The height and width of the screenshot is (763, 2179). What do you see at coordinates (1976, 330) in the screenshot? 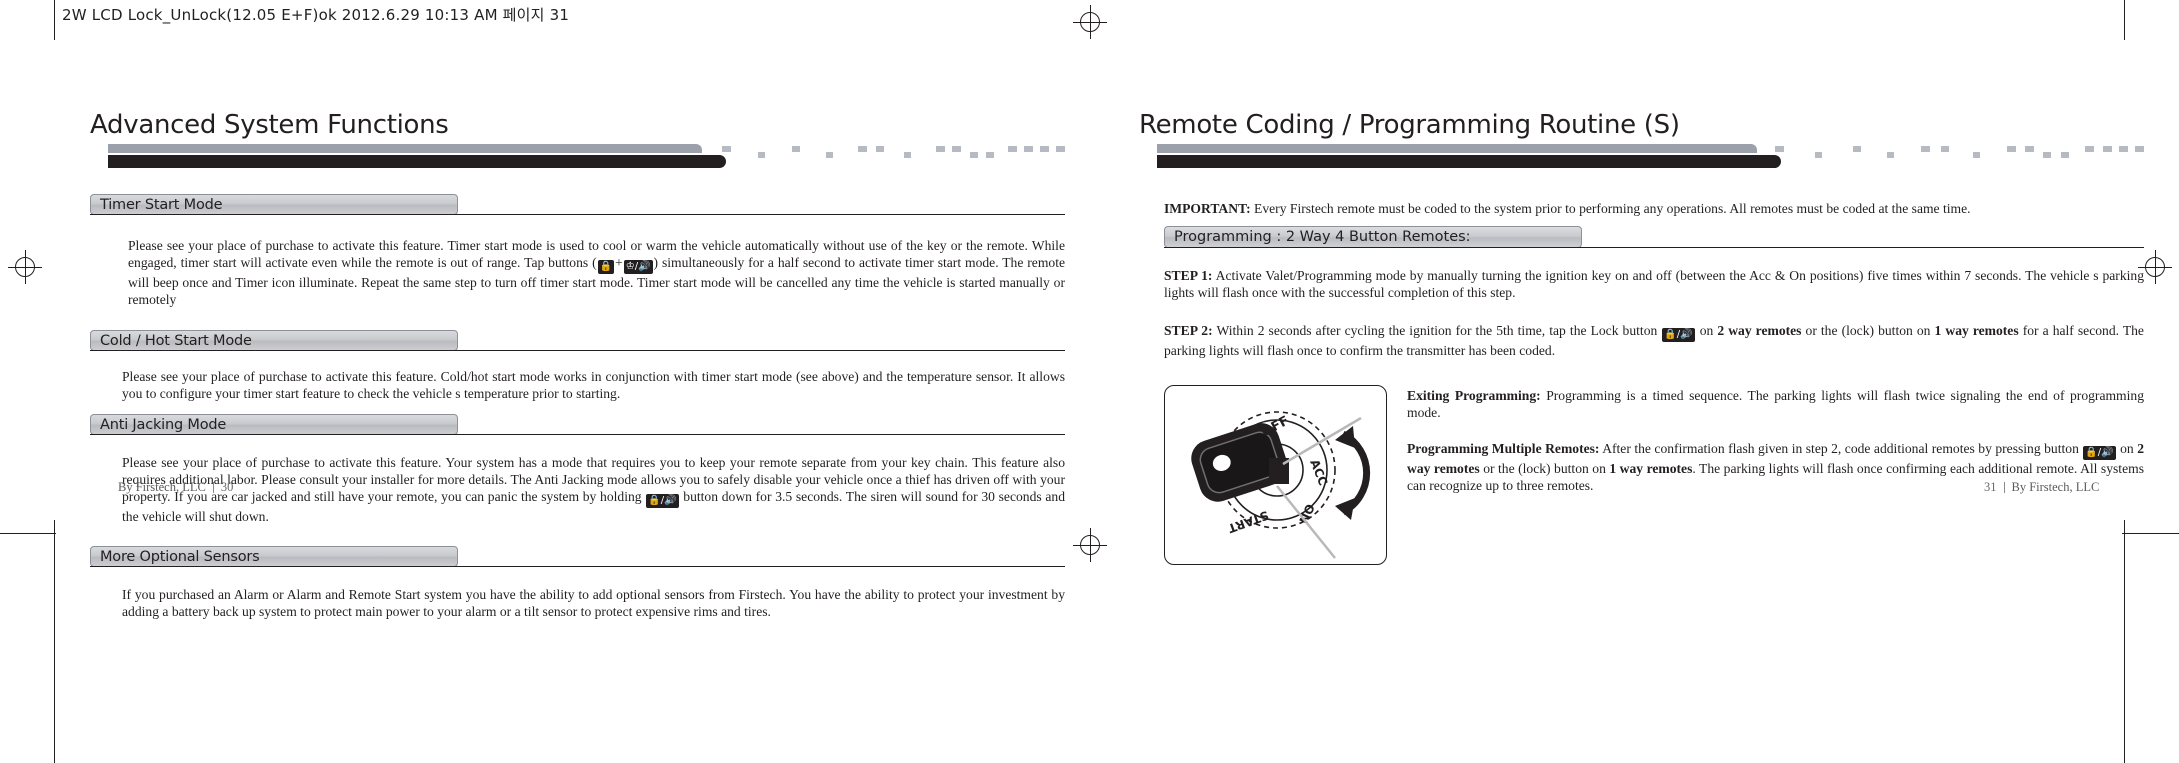
I see `step-2-bold-2: 1 way remotes` at bounding box center [1976, 330].